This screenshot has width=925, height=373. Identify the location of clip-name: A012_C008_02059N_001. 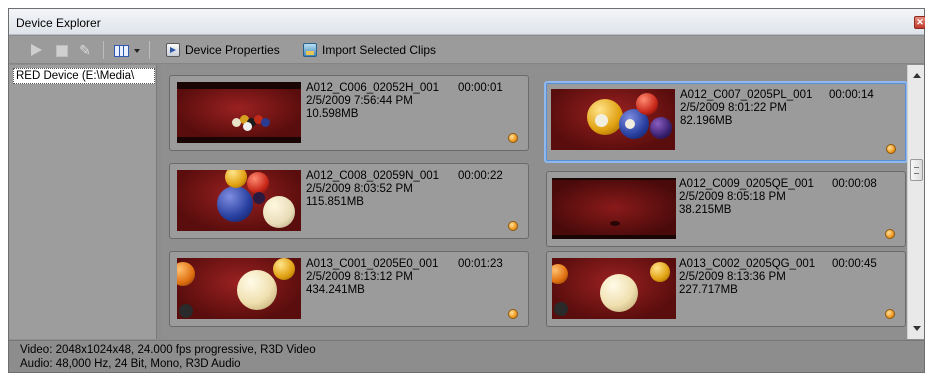
(373, 176).